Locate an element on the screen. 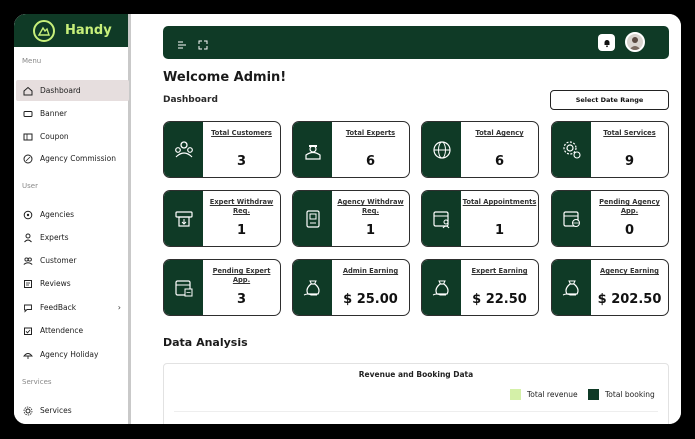 This screenshot has width=695, height=439. coupon-icon is located at coordinates (27, 136).